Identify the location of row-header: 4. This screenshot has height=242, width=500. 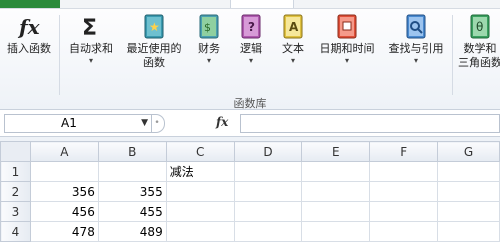
(15, 231).